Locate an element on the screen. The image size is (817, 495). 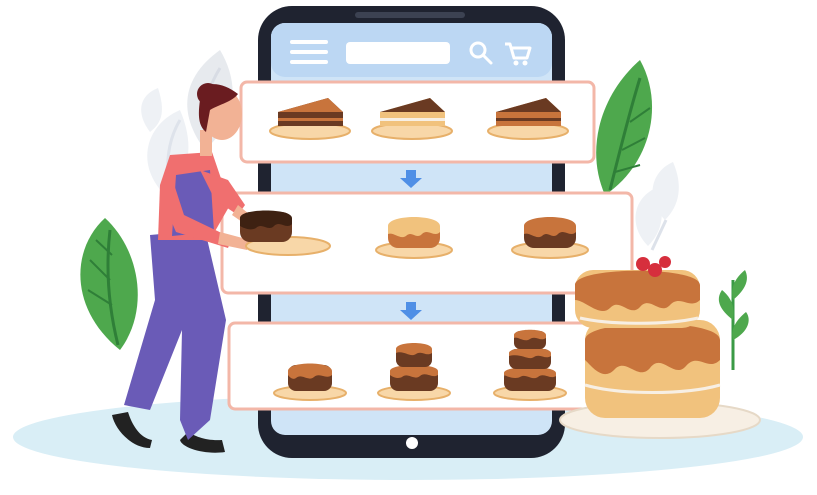
gray-leaf-cluster-right is located at coordinates (657, 206).